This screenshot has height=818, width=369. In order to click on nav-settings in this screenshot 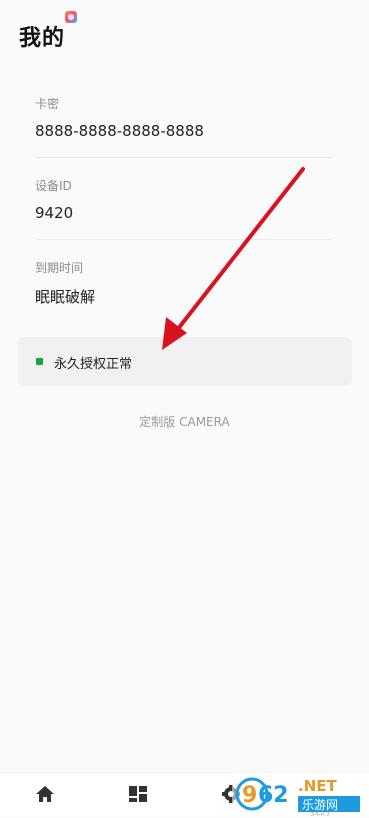, I will do `click(231, 795)`.